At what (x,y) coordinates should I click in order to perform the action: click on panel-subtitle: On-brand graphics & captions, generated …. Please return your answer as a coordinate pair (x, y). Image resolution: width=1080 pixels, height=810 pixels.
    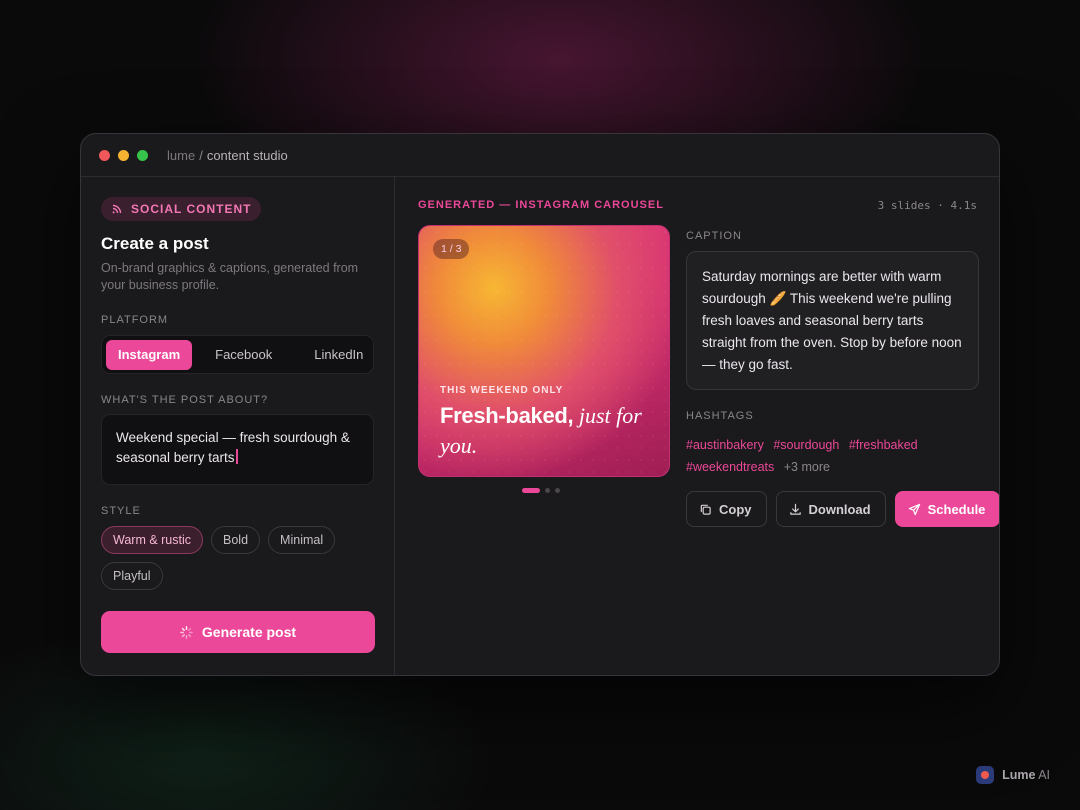
    Looking at the image, I should click on (230, 276).